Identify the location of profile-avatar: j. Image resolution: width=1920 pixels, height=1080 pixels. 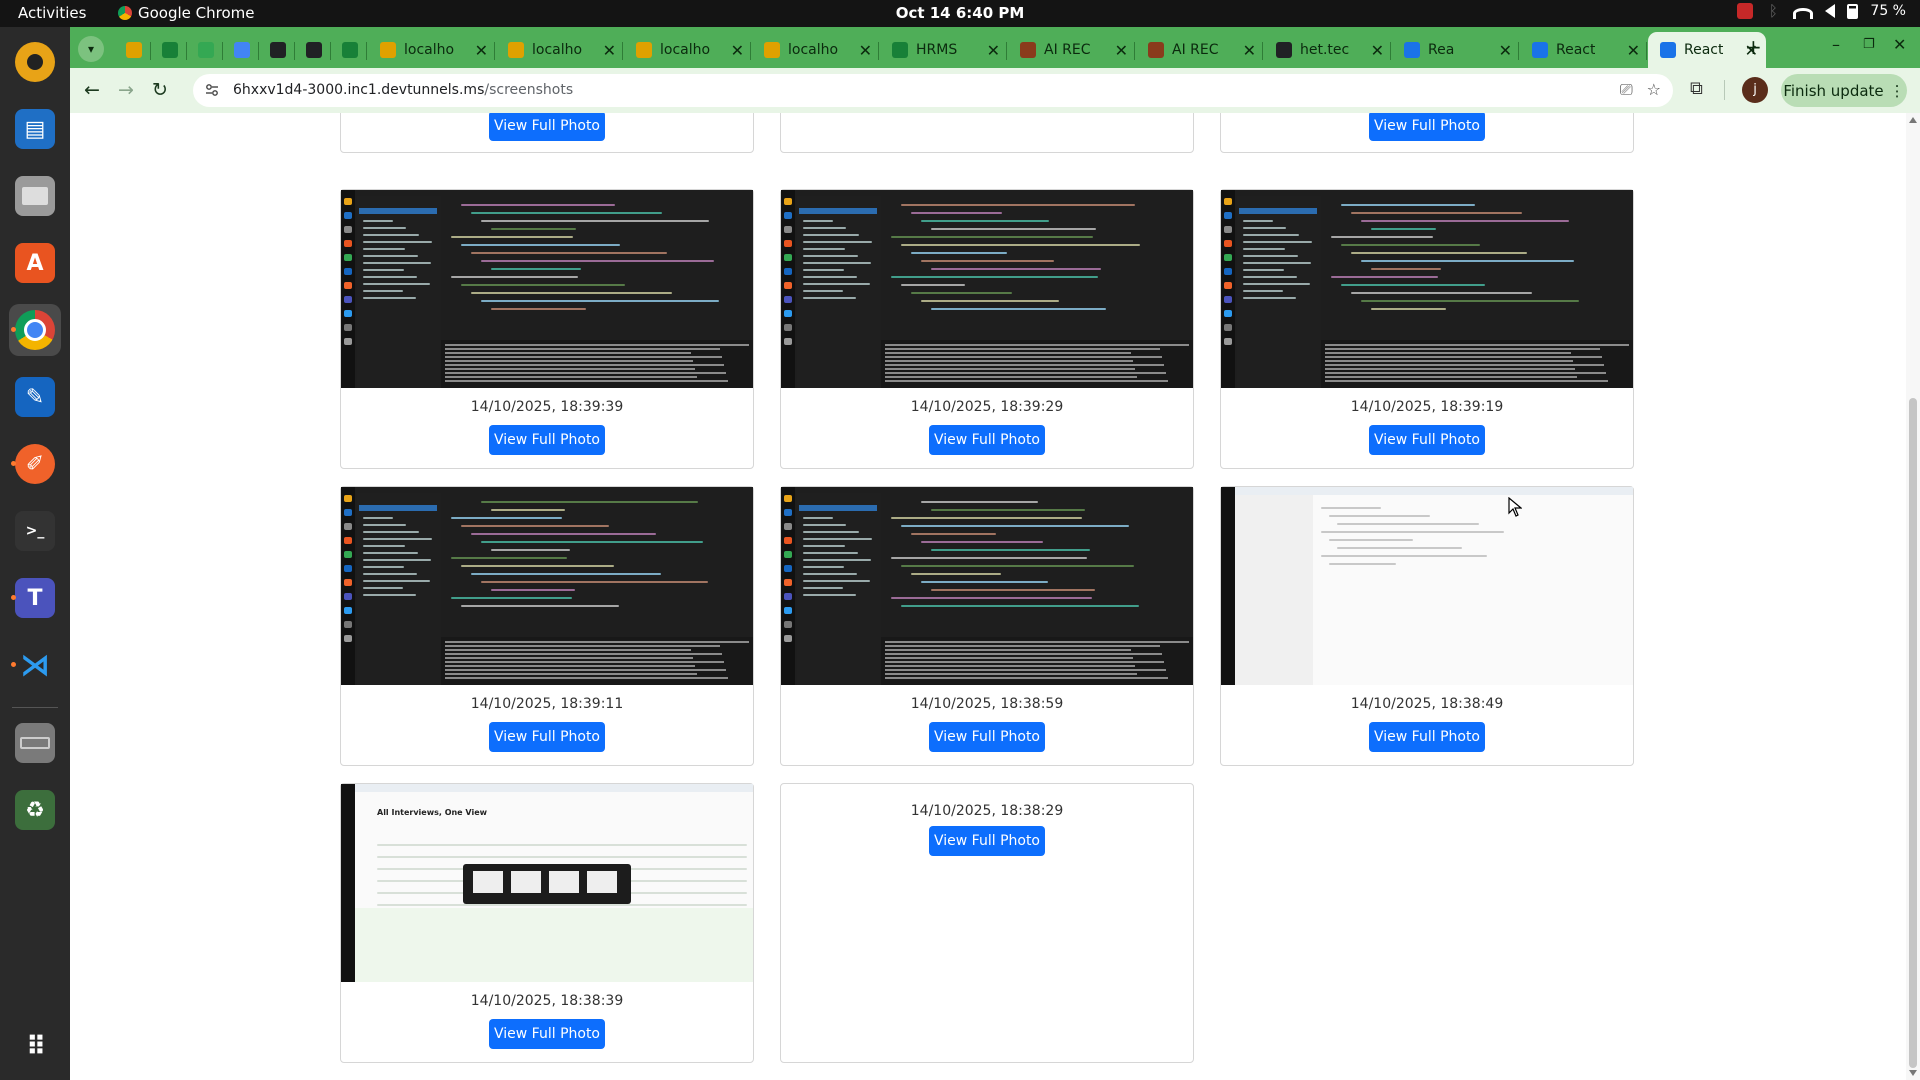
(1755, 90).